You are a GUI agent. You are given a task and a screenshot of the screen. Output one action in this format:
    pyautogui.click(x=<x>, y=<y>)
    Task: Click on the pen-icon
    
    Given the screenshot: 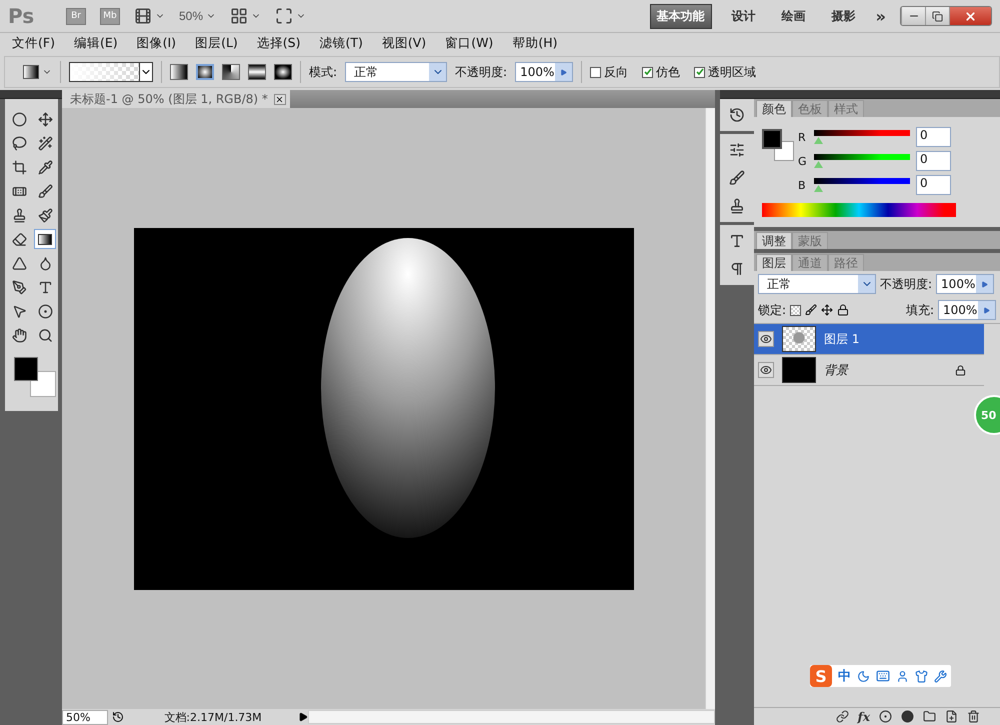 What is the action you would take?
    pyautogui.click(x=19, y=287)
    